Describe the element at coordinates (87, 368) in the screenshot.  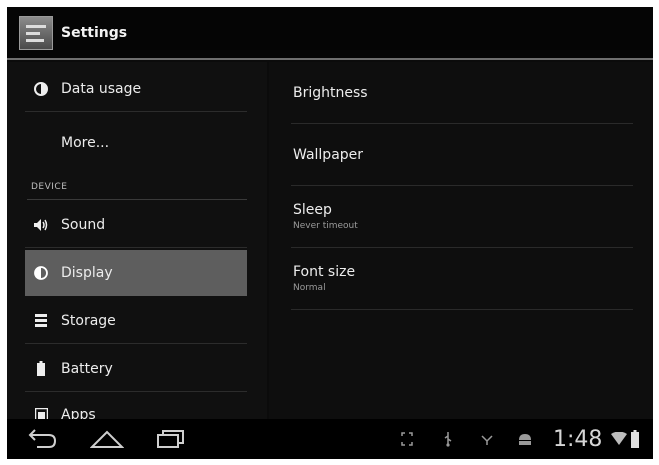
I see `list-item-label: Battery` at that location.